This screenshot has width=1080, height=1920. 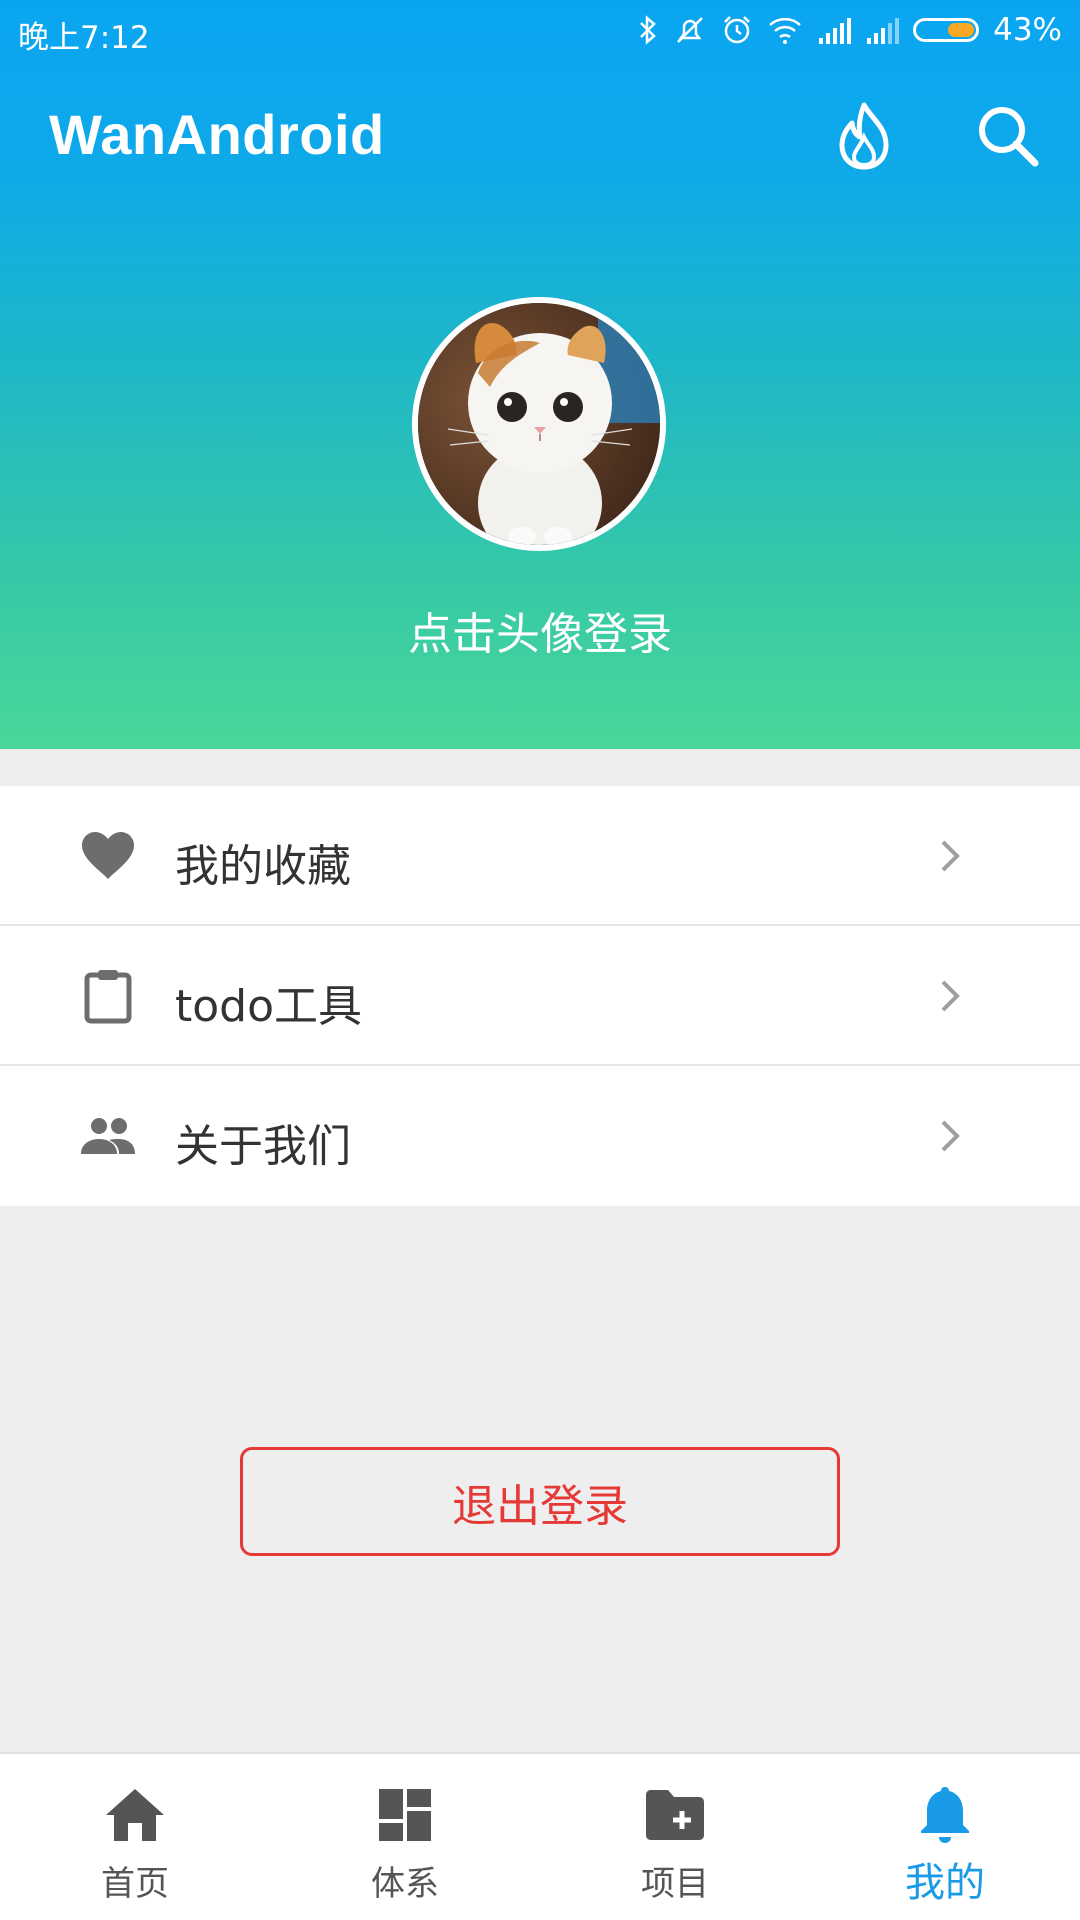 I want to click on bell-icon, so click(x=945, y=1815).